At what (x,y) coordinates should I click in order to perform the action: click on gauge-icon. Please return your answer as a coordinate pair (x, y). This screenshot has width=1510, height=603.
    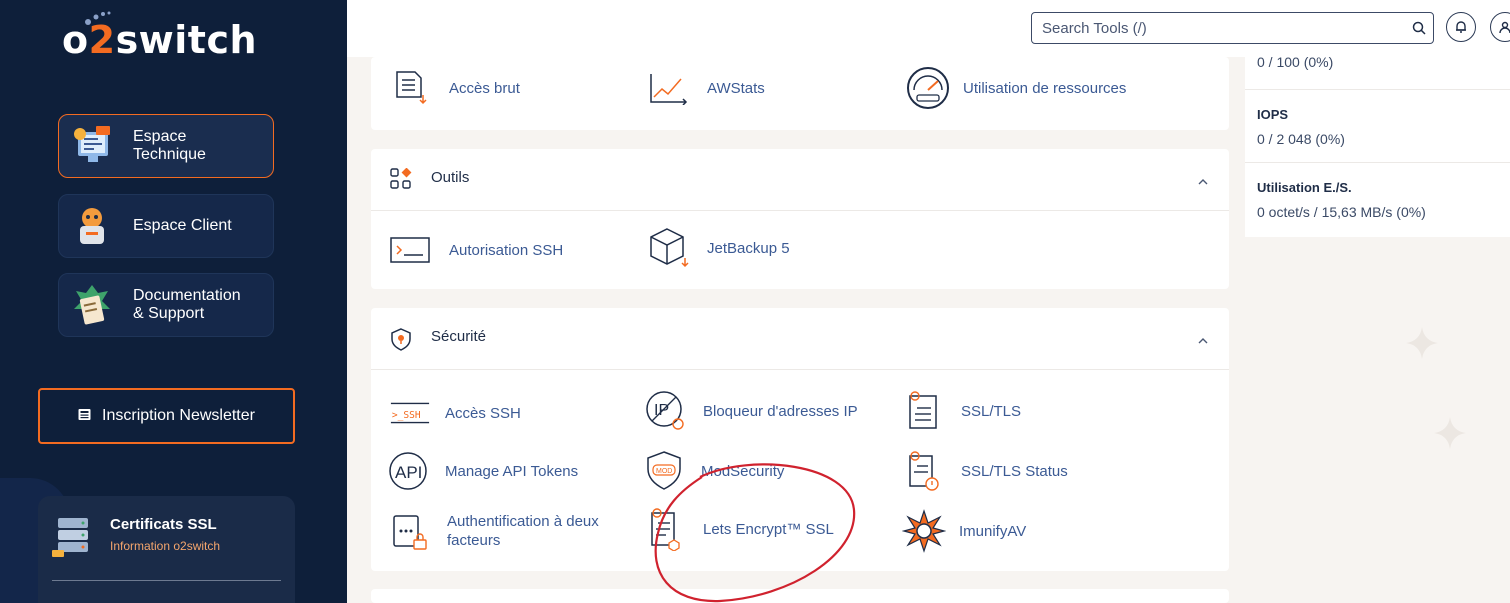
    Looking at the image, I should click on (928, 88).